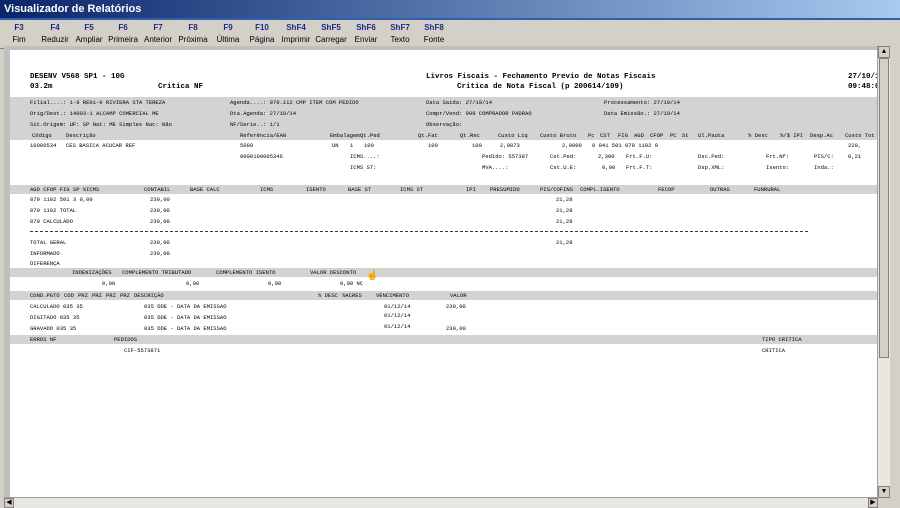 This screenshot has width=900, height=508. What do you see at coordinates (101, 145) in the screenshot?
I see `item-descricao: CES BASICA ACUCAR REF` at bounding box center [101, 145].